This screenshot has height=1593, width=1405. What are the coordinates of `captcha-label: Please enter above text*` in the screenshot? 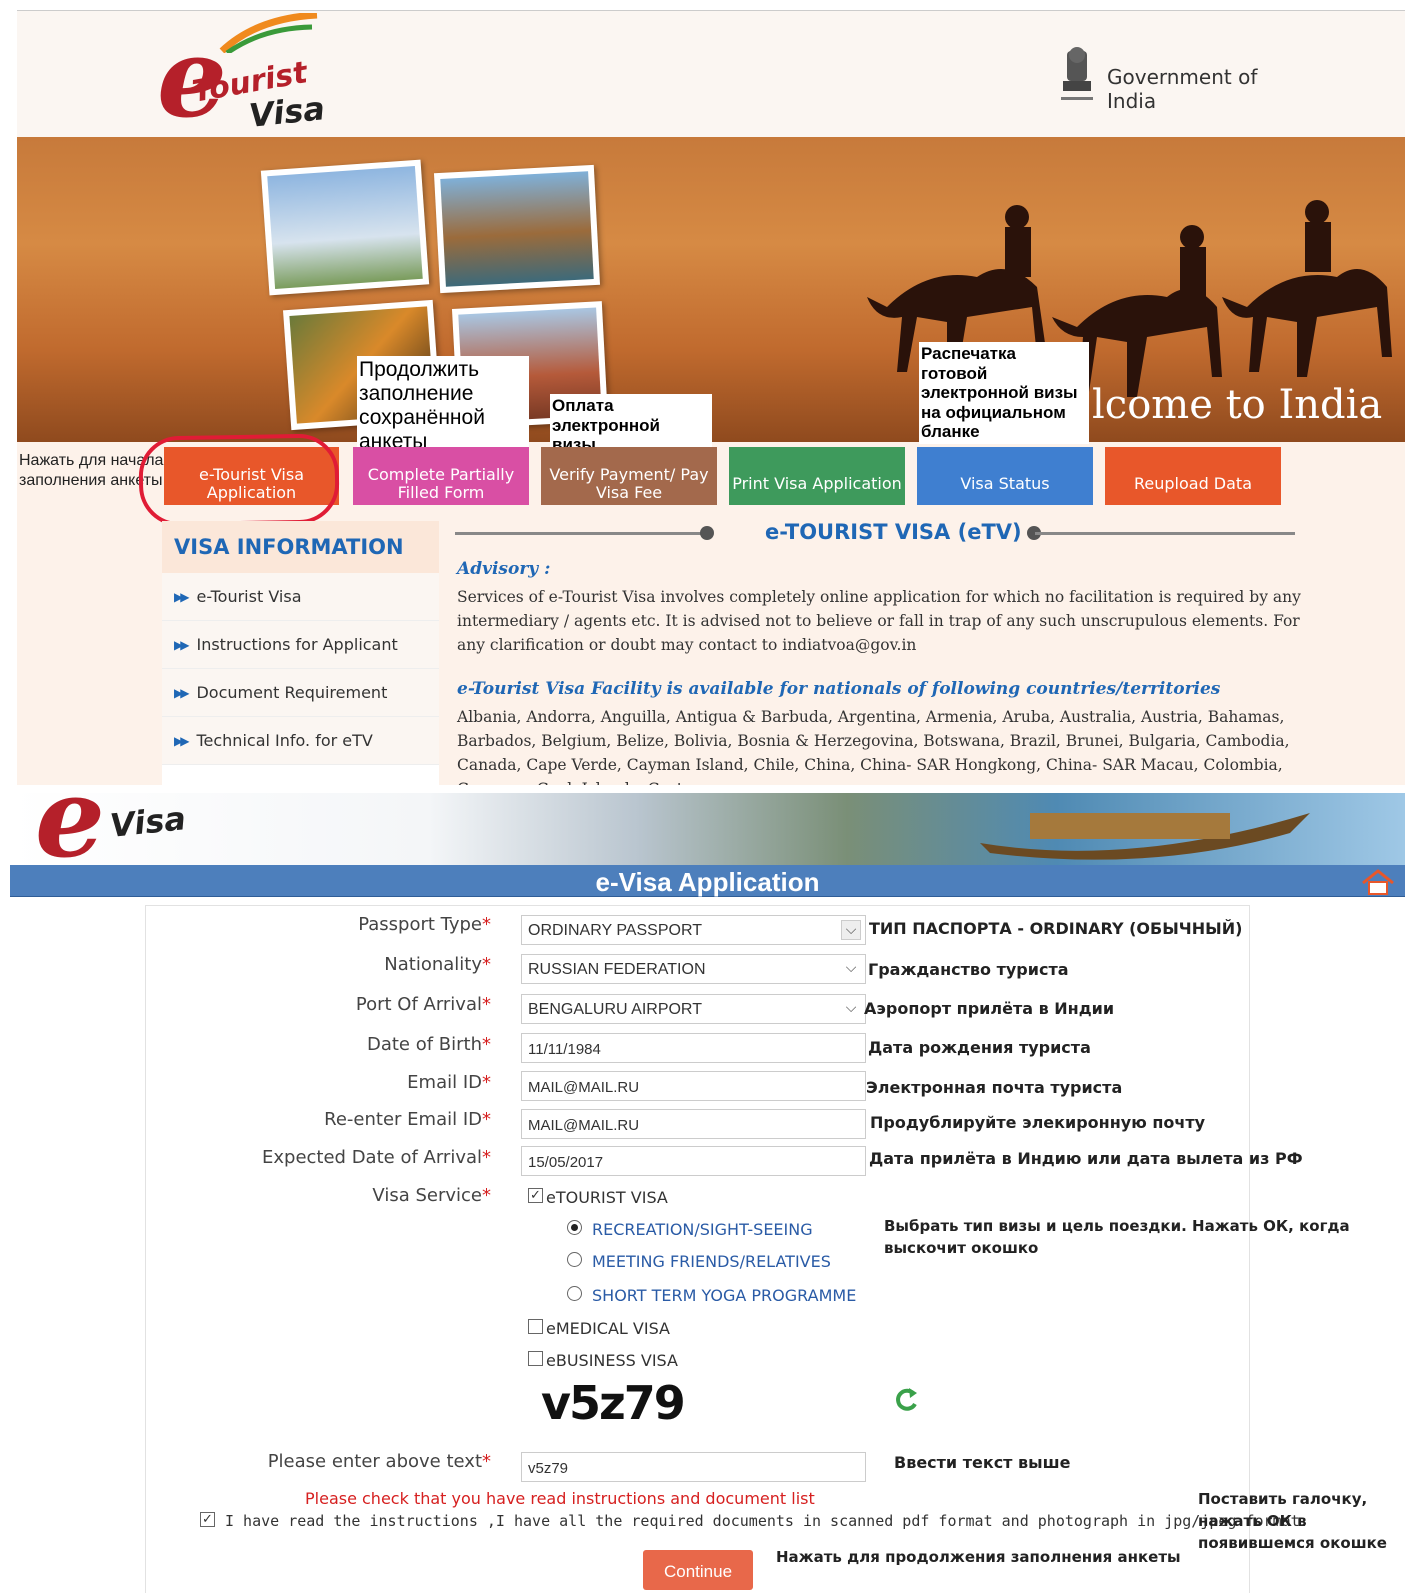 It's located at (379, 1461).